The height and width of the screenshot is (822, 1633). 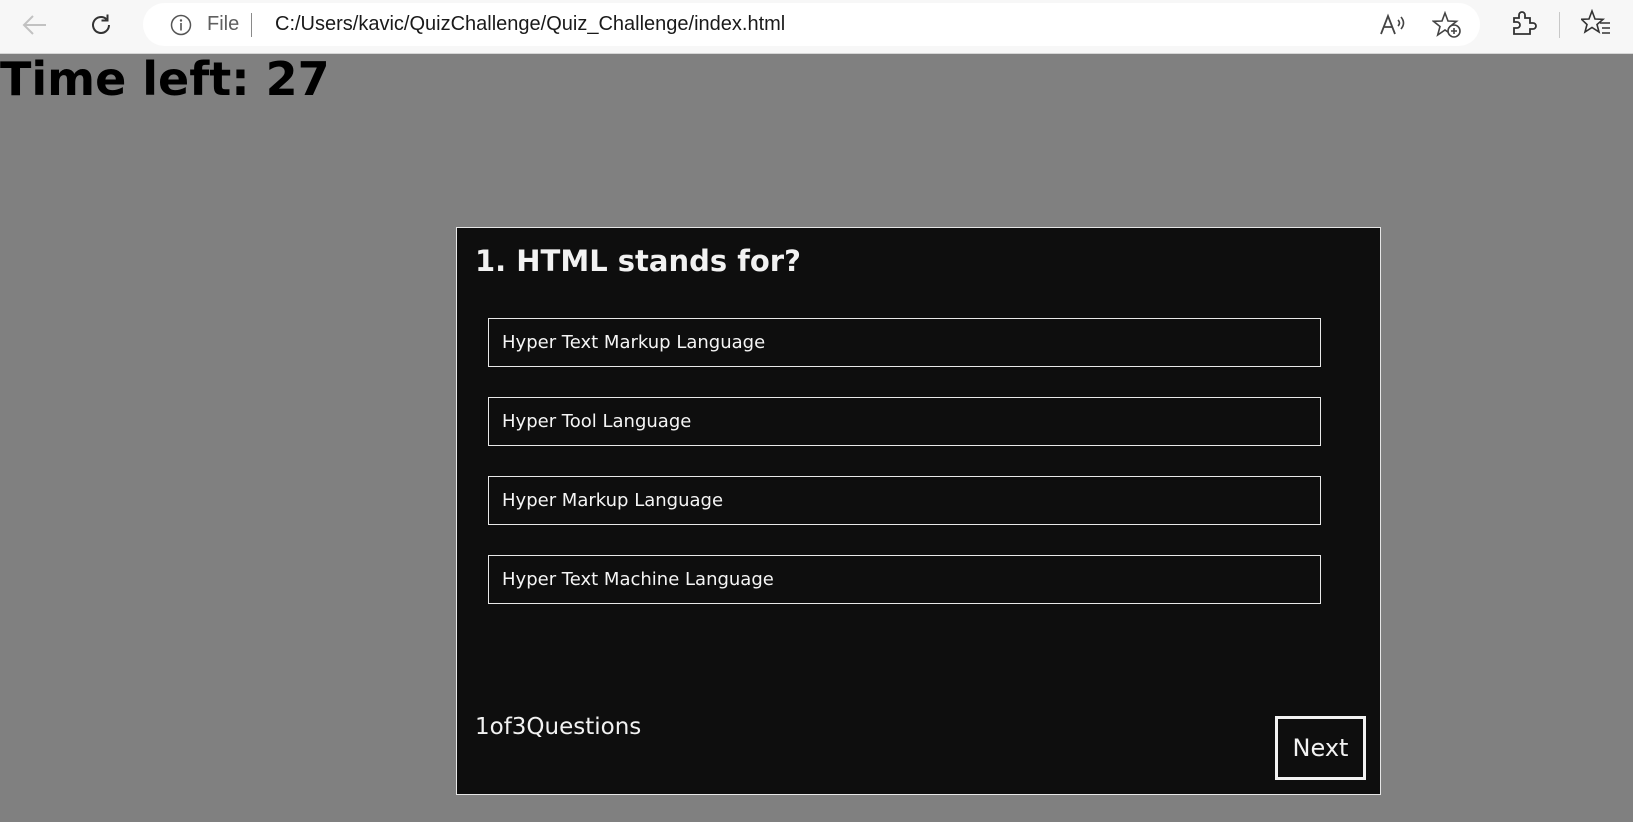 What do you see at coordinates (223, 24) in the screenshot?
I see `file-label: File` at bounding box center [223, 24].